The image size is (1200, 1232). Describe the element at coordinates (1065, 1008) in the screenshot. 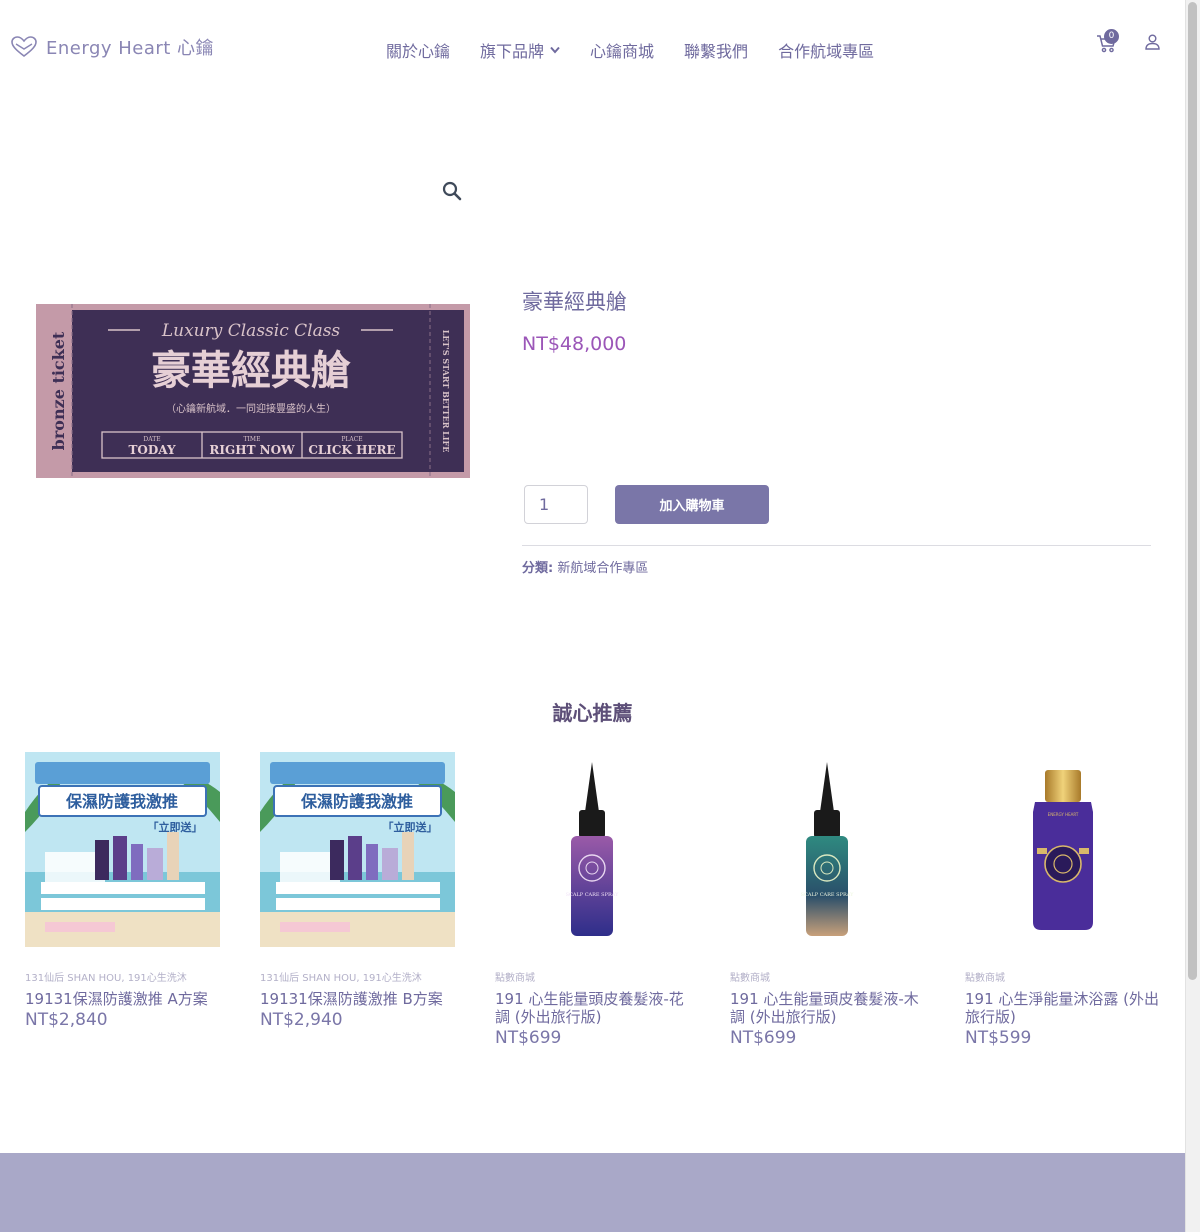

I see `product-card-name: 191 心生淨能量沐浴露 (外出旅行版)` at that location.